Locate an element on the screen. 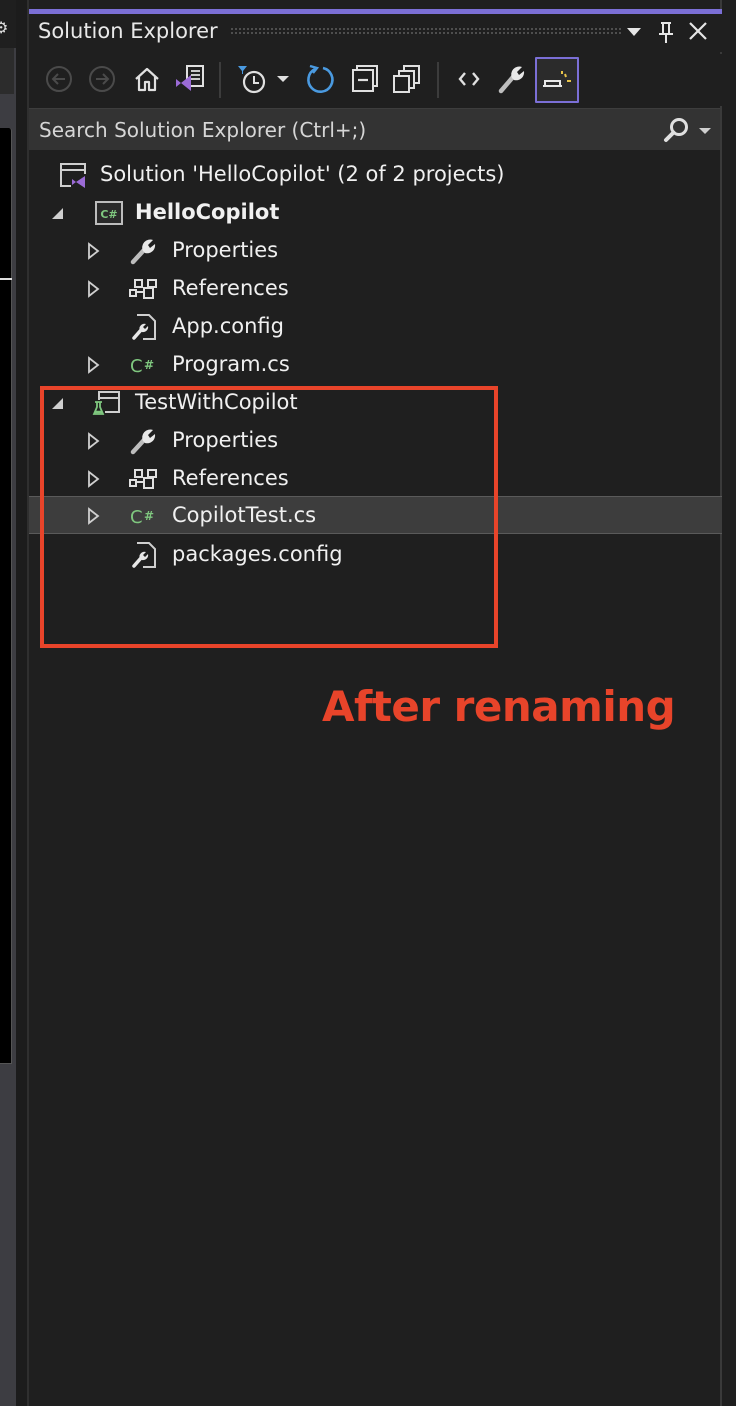  code-brackets-icon is located at coordinates (469, 79).